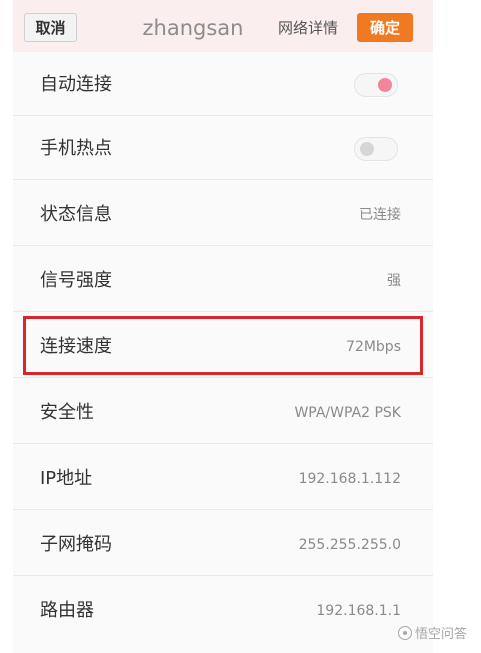 This screenshot has height=653, width=481. What do you see at coordinates (441, 634) in the screenshot?
I see `watermark-text: 悟空问答` at bounding box center [441, 634].